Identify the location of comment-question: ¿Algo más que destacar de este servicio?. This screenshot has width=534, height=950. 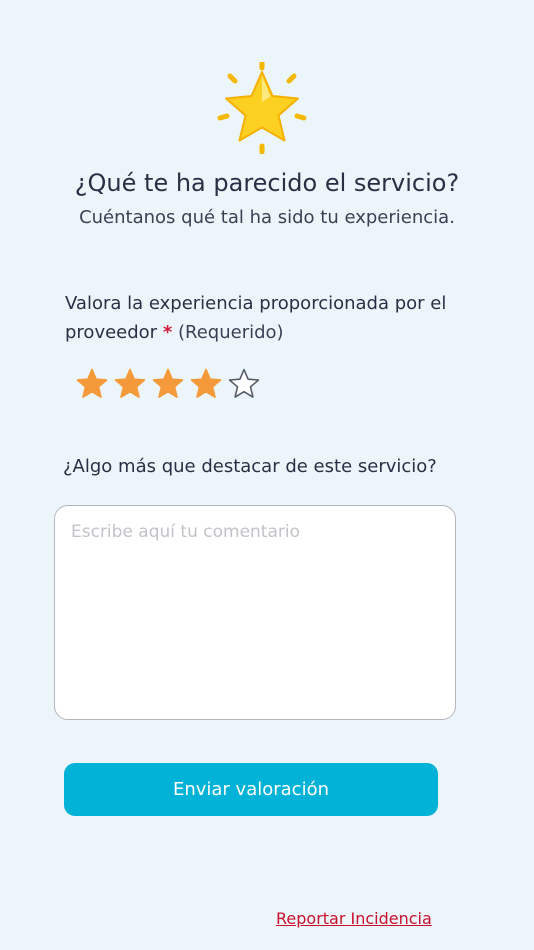
(250, 466).